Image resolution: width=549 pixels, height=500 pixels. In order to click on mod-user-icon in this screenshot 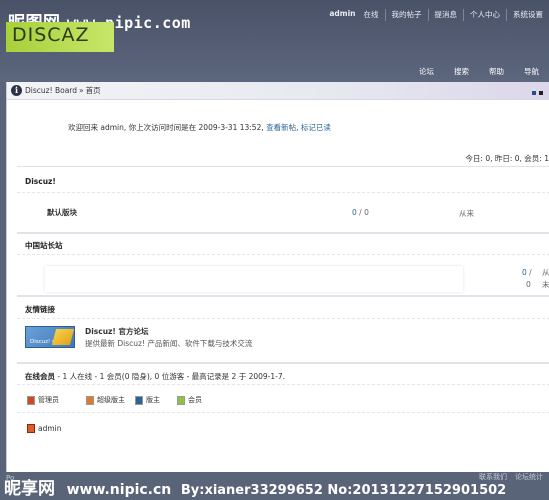, I will do `click(139, 400)`.